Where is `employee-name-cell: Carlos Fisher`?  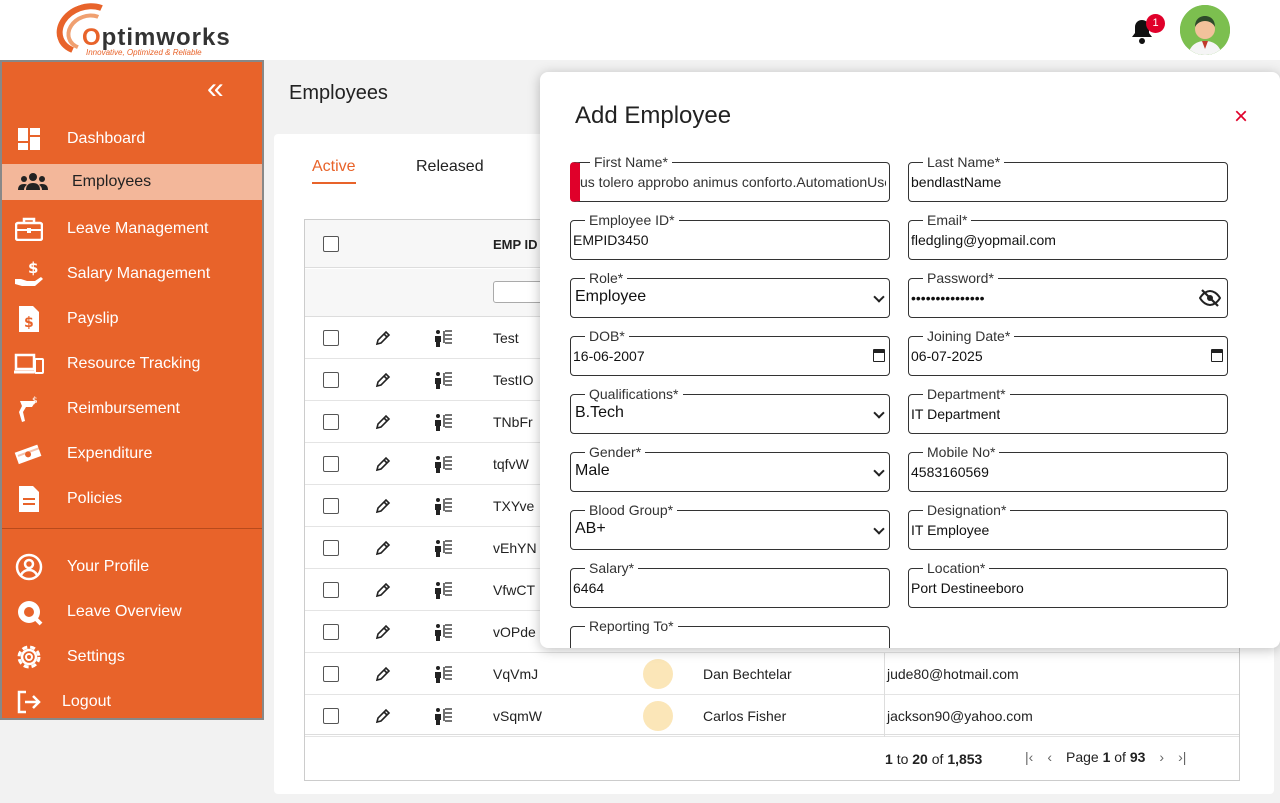 employee-name-cell: Carlos Fisher is located at coordinates (745, 716).